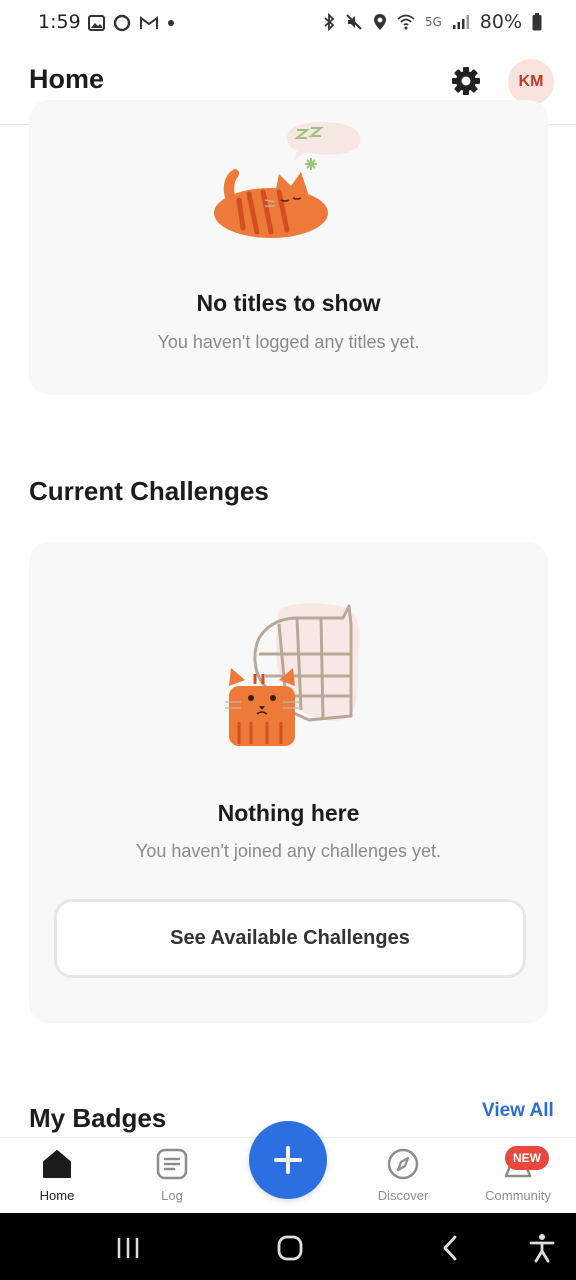 This screenshot has height=1280, width=576. What do you see at coordinates (96, 23) in the screenshot?
I see `gallery-icon` at bounding box center [96, 23].